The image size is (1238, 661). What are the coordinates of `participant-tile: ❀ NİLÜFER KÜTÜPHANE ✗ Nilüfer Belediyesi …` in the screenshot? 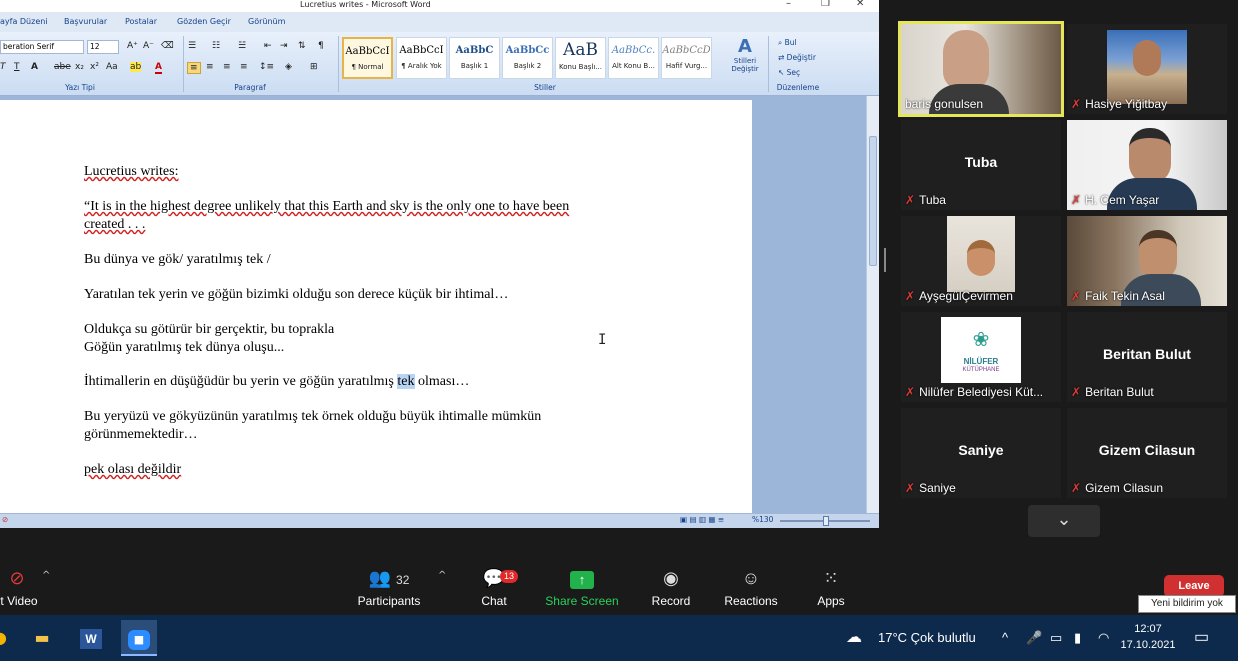 It's located at (981, 357).